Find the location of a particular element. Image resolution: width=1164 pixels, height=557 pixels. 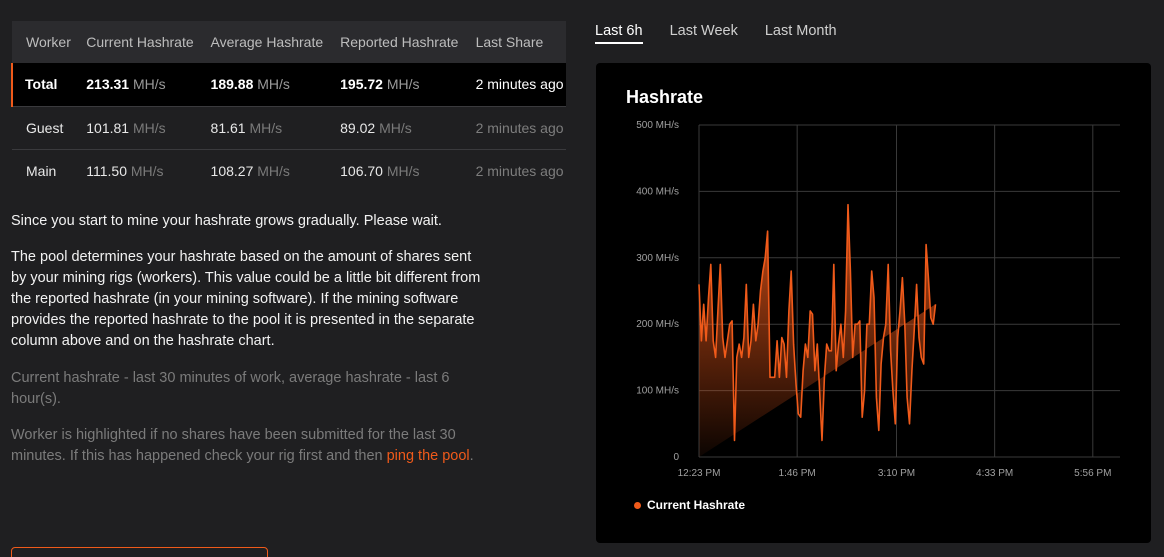

current-hashrate: 111.50 MH/s is located at coordinates (134, 170).